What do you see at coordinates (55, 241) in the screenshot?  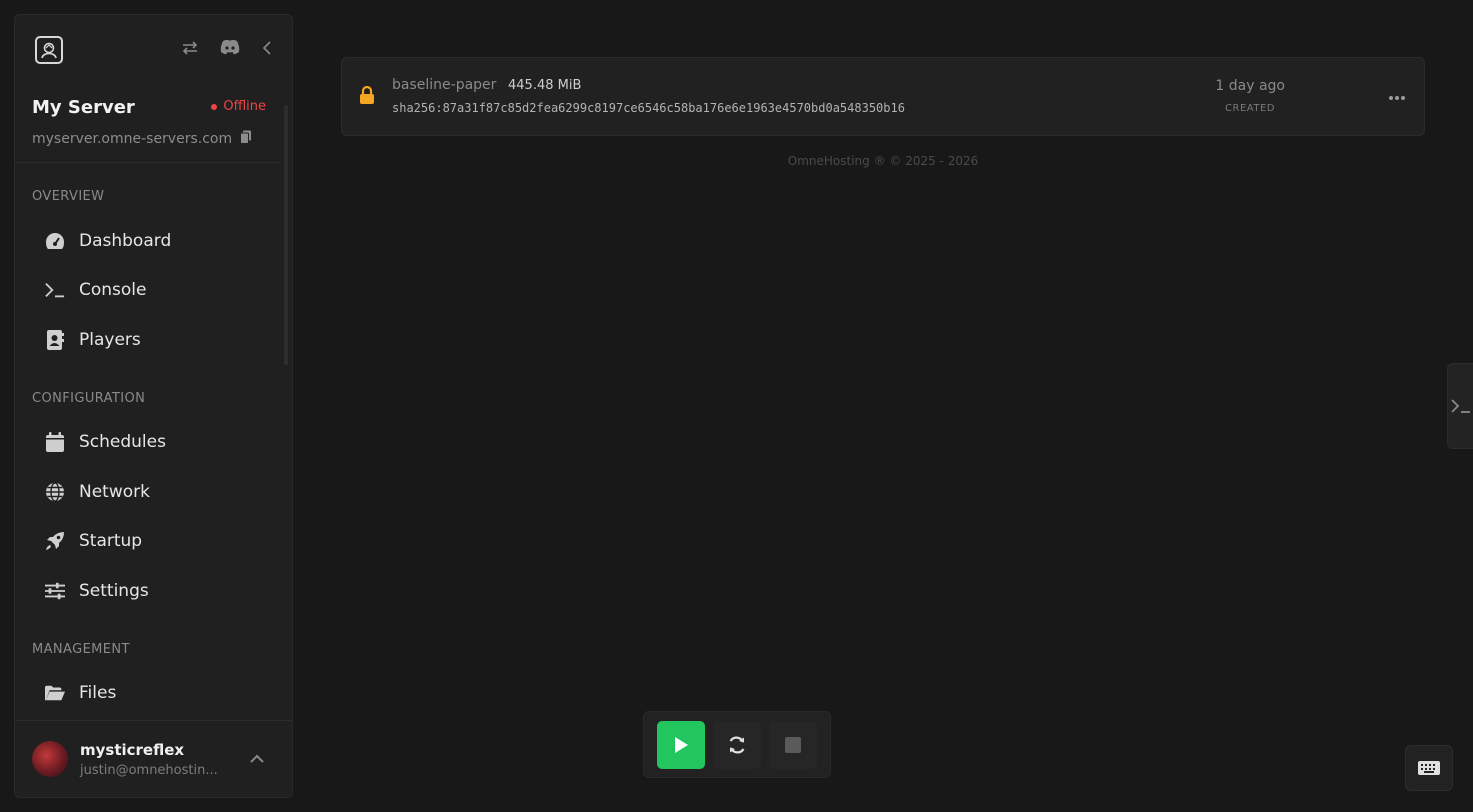 I see `gauge-icon` at bounding box center [55, 241].